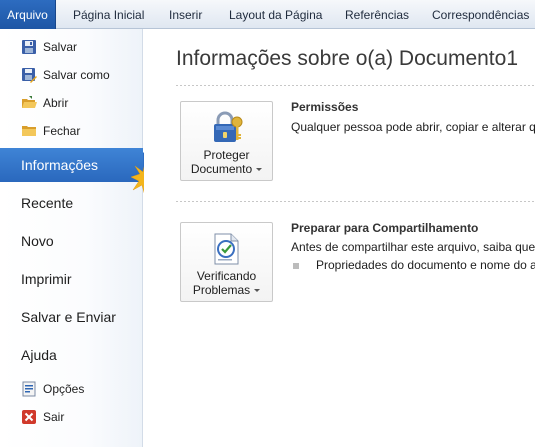 Image resolution: width=535 pixels, height=447 pixels. I want to click on save-as-icon, so click(29, 75).